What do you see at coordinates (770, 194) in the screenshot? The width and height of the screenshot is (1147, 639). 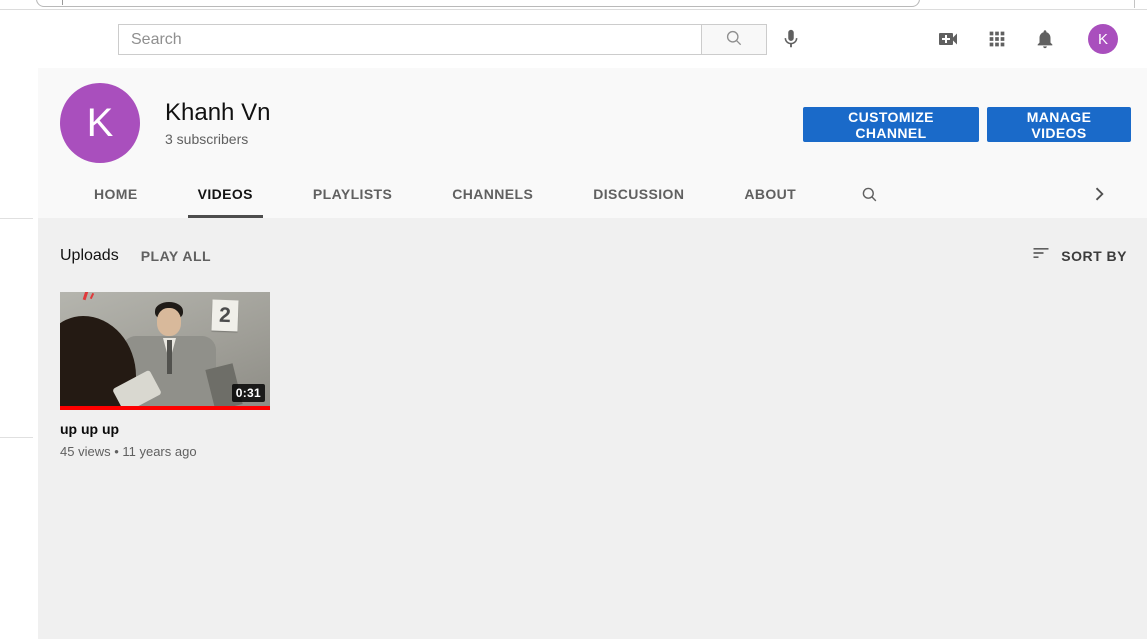 I see `tab-about: ABOUT` at bounding box center [770, 194].